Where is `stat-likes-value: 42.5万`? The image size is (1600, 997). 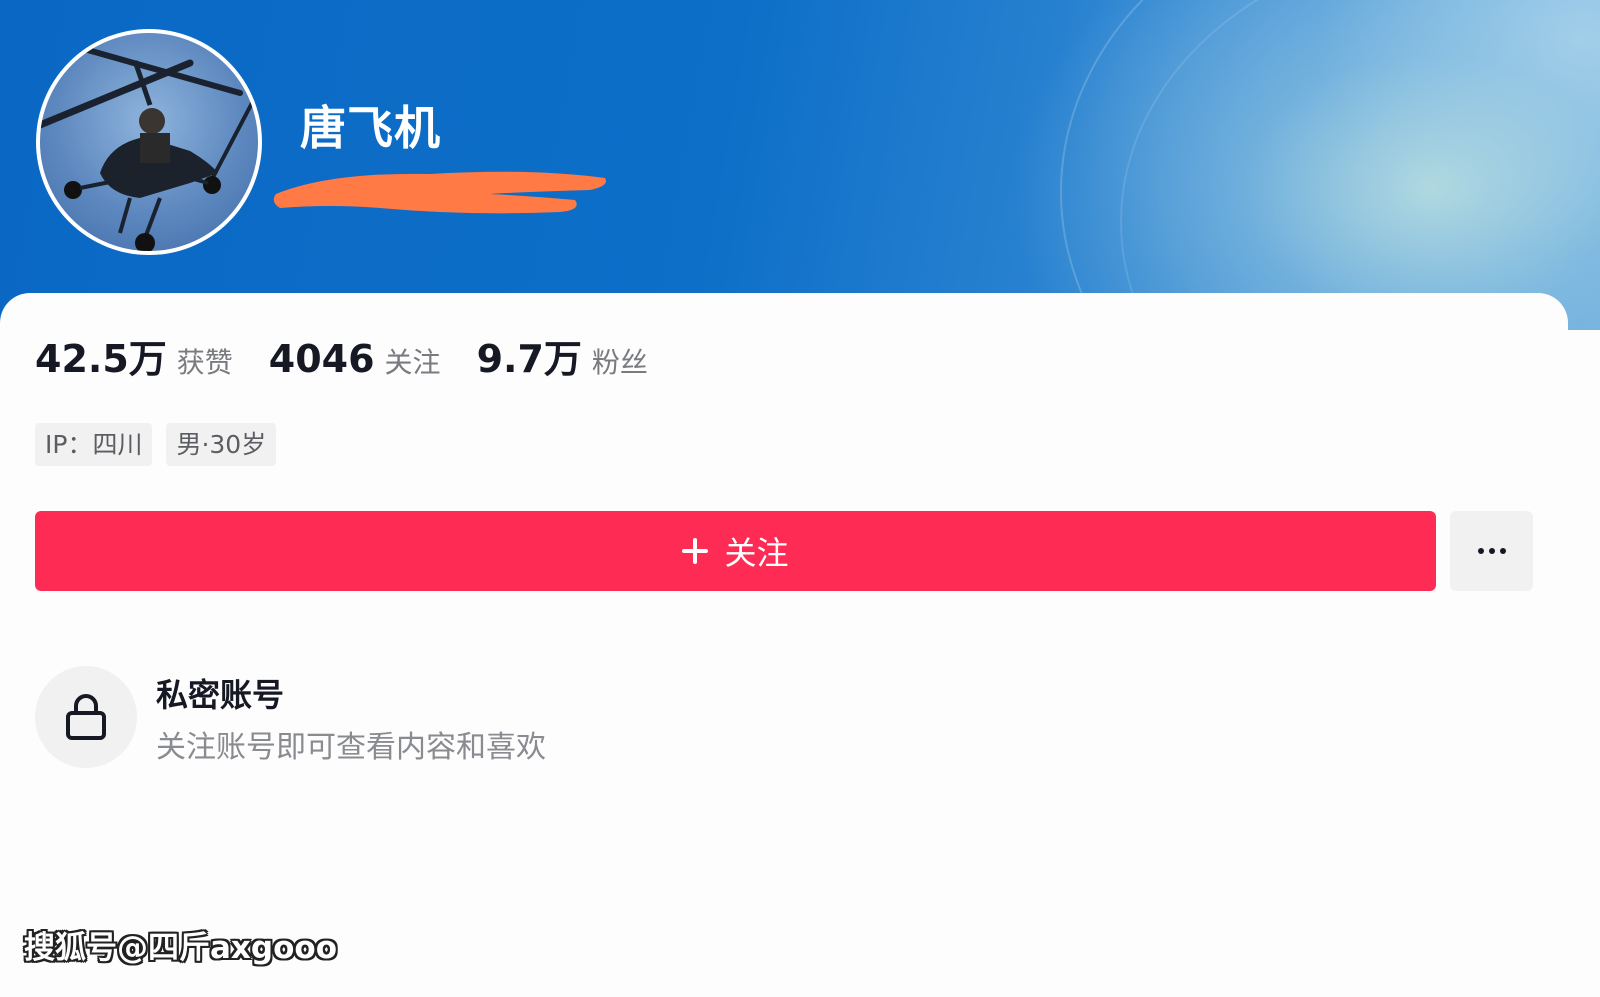
stat-likes-value: 42.5万 is located at coordinates (101, 359).